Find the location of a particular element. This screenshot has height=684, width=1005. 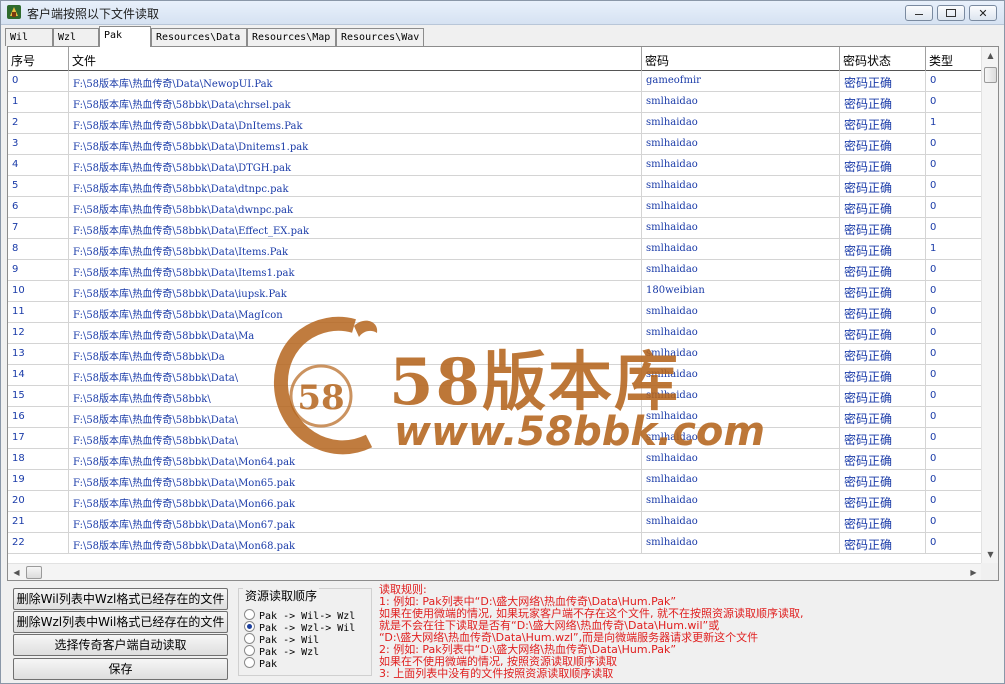

tab-pak: Pak is located at coordinates (125, 36).